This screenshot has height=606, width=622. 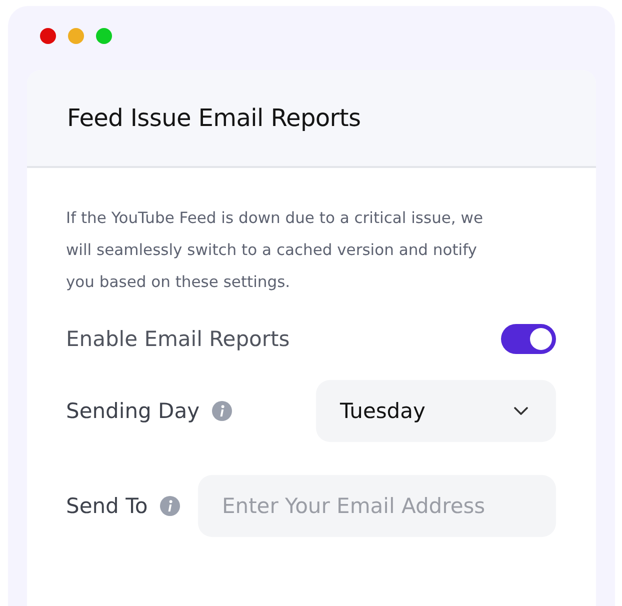 What do you see at coordinates (383, 411) in the screenshot?
I see `select-value: Tuesday` at bounding box center [383, 411].